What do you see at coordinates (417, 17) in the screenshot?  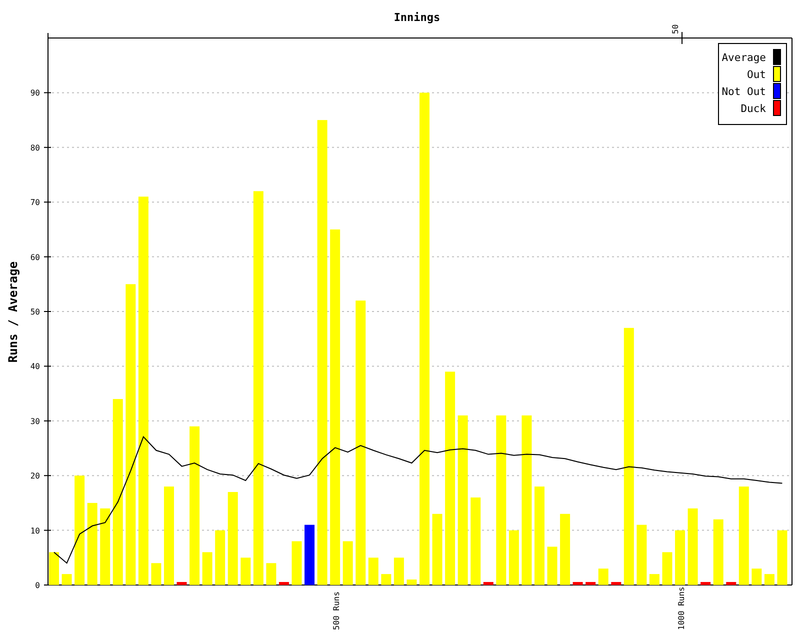 I see `chart-title: Innings` at bounding box center [417, 17].